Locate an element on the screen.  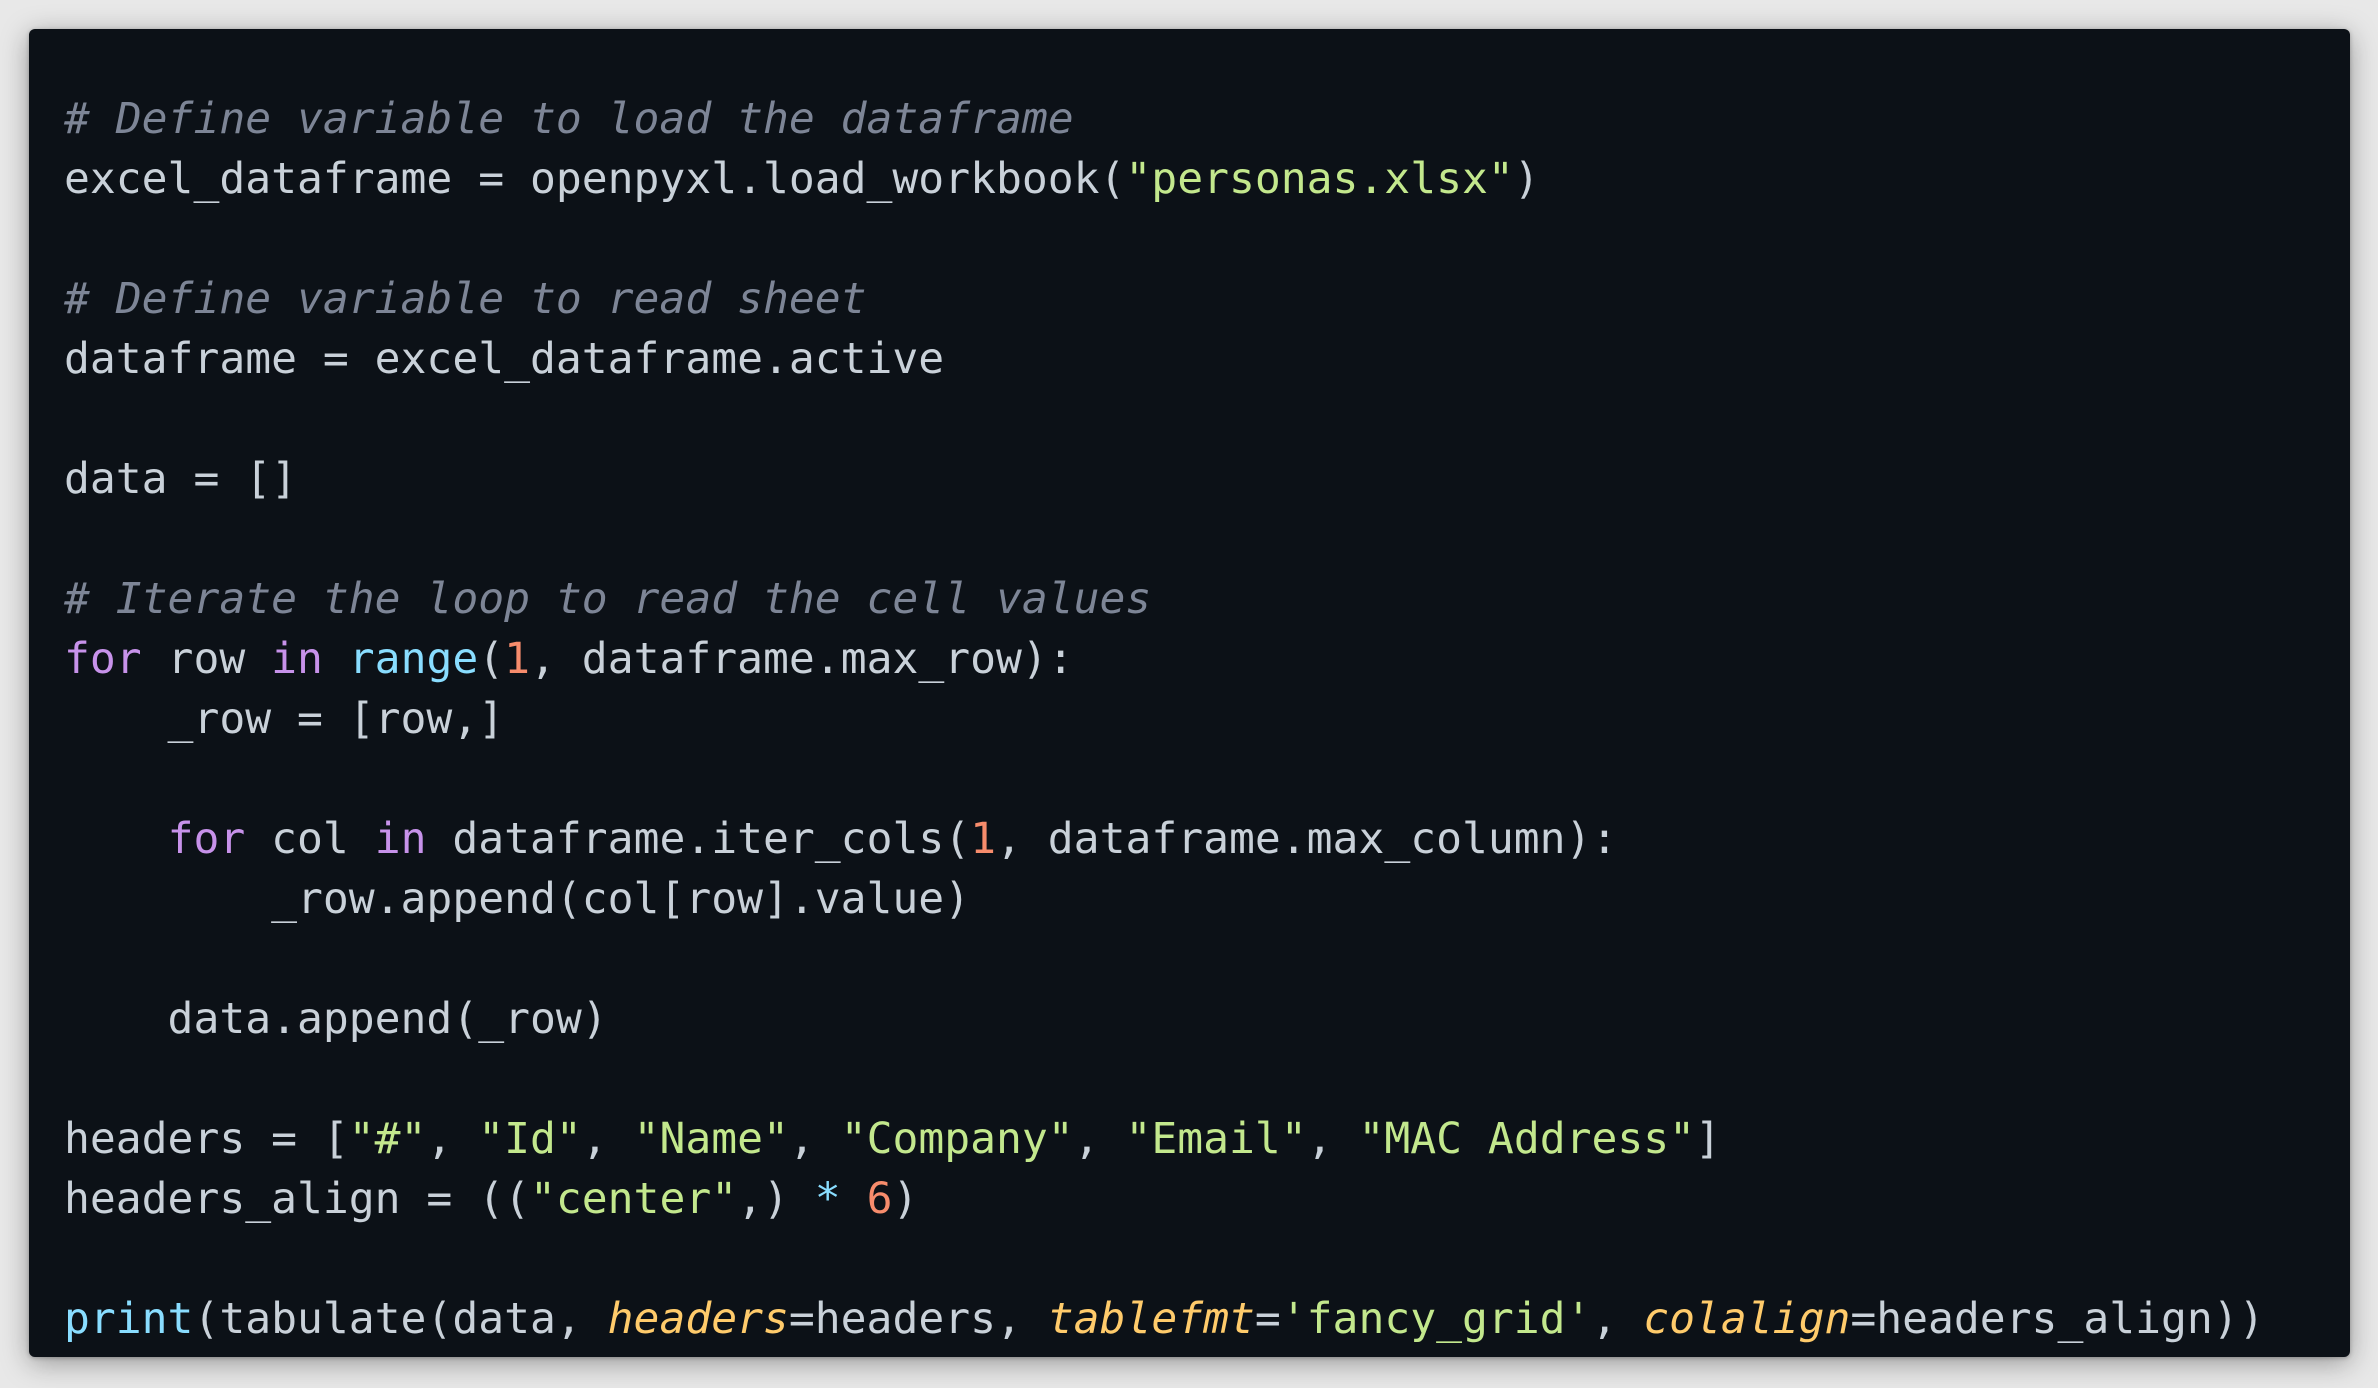
multiply-operator: * is located at coordinates (827, 1199).